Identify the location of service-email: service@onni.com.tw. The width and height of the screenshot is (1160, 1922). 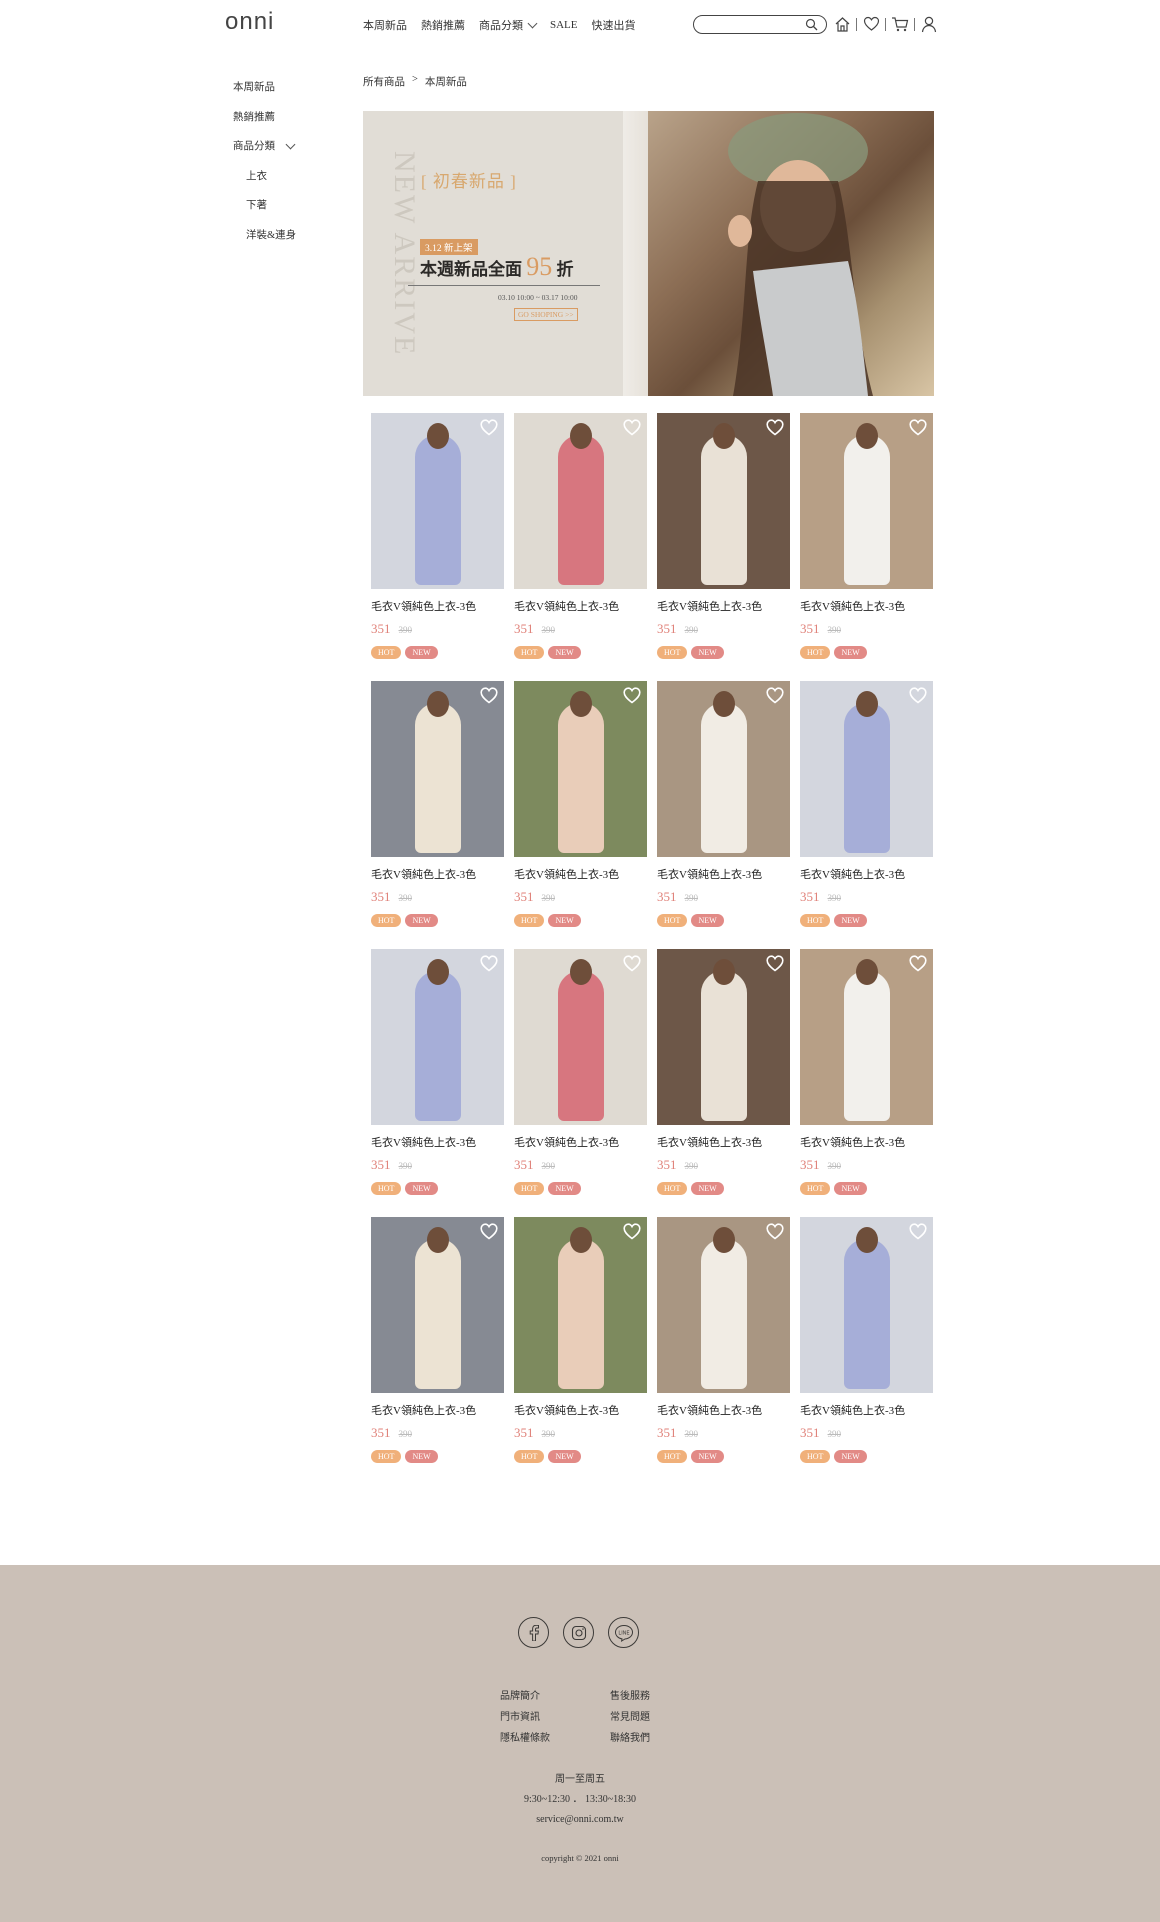
(580, 1820).